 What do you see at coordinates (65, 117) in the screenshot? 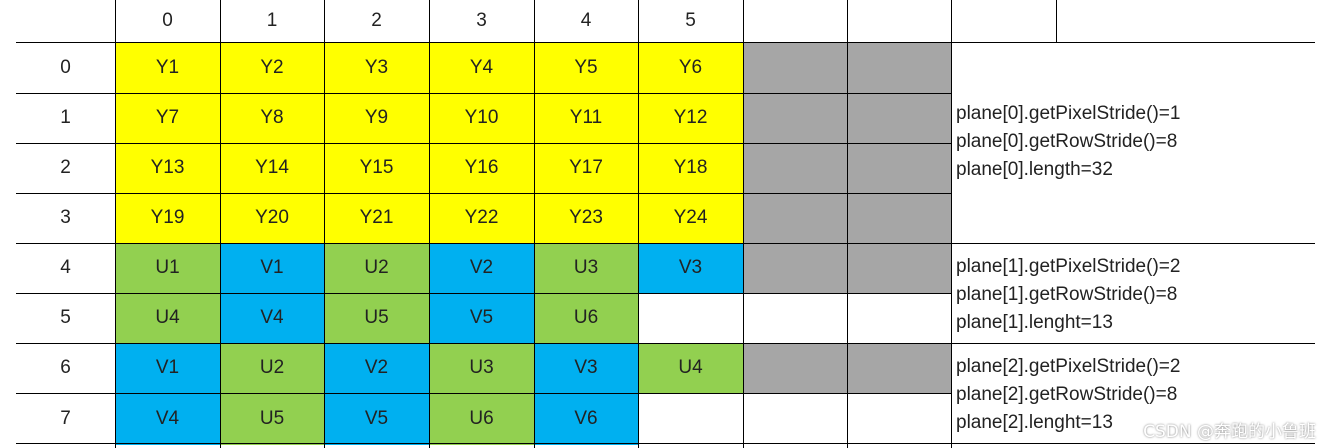
I see `row-header: 1` at bounding box center [65, 117].